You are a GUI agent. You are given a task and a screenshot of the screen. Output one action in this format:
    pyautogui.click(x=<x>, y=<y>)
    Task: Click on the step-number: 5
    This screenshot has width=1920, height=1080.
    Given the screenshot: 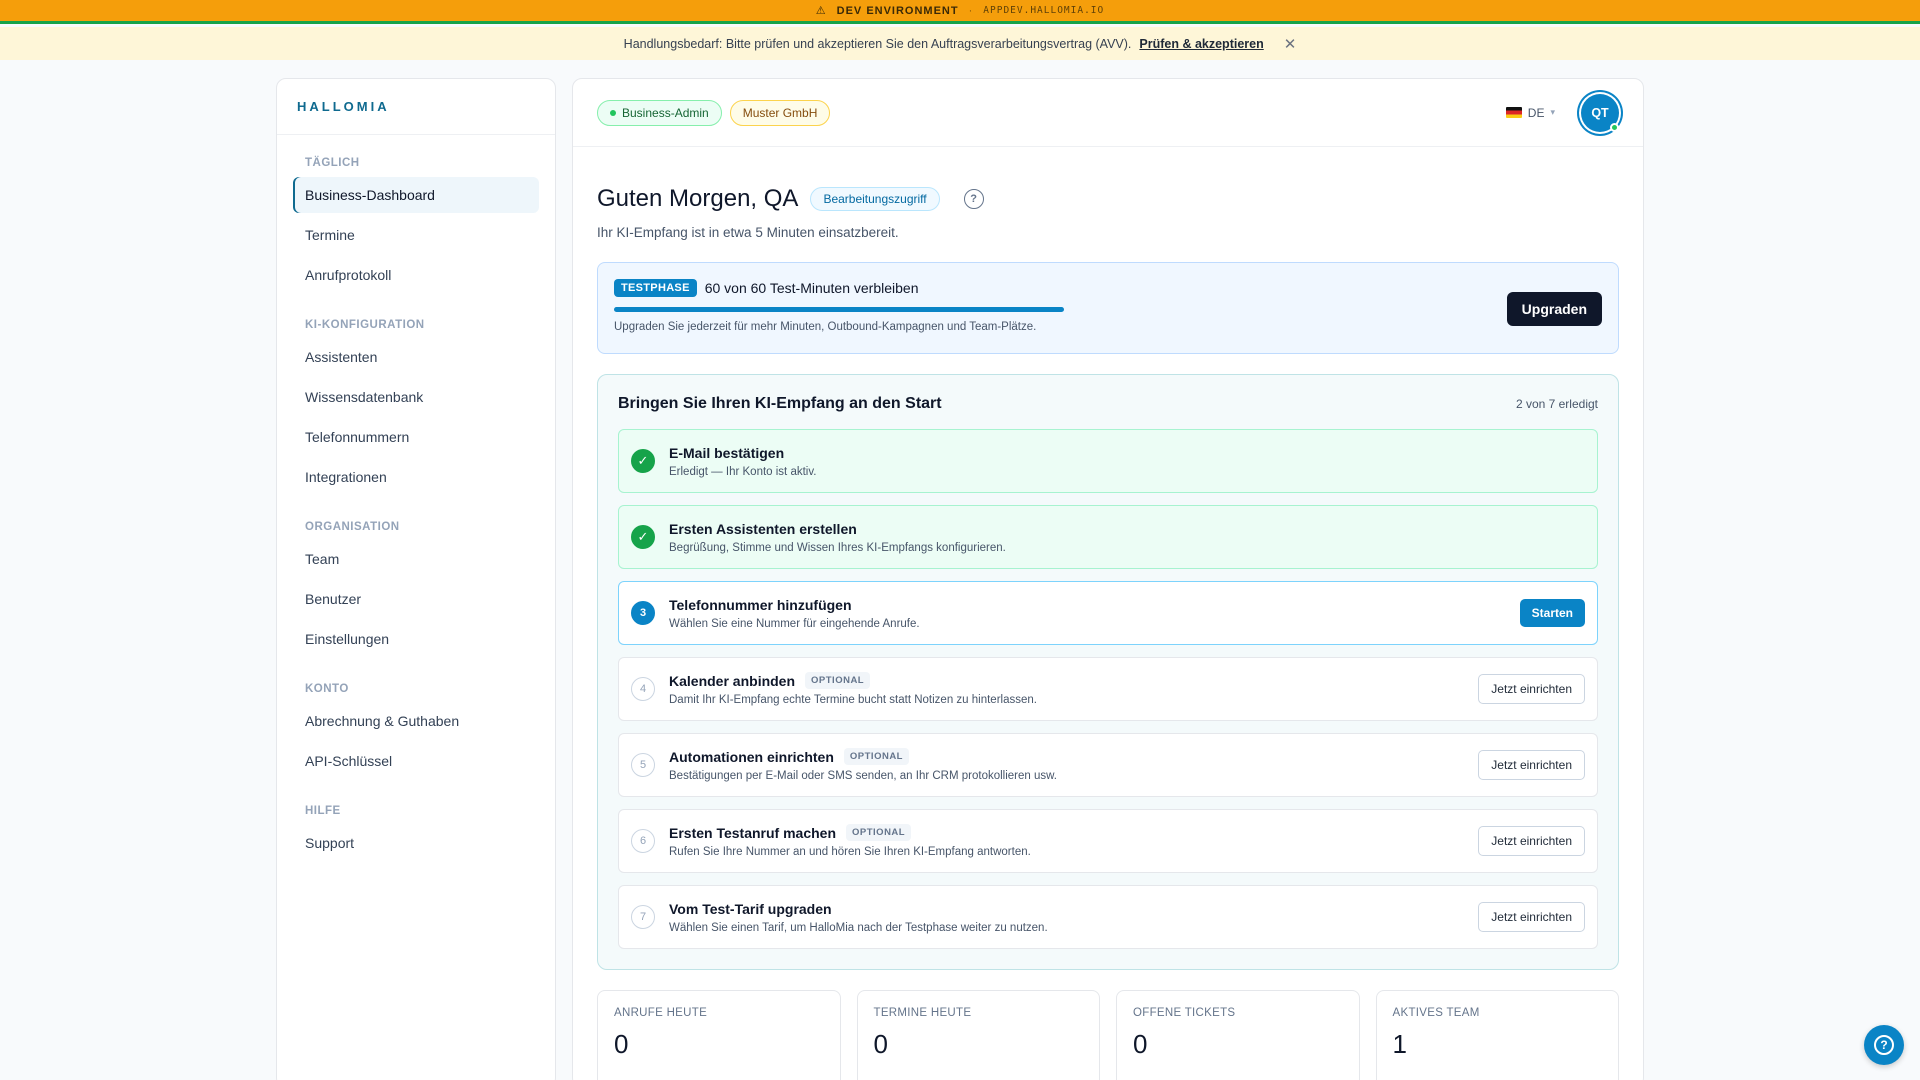 What is the action you would take?
    pyautogui.click(x=643, y=765)
    